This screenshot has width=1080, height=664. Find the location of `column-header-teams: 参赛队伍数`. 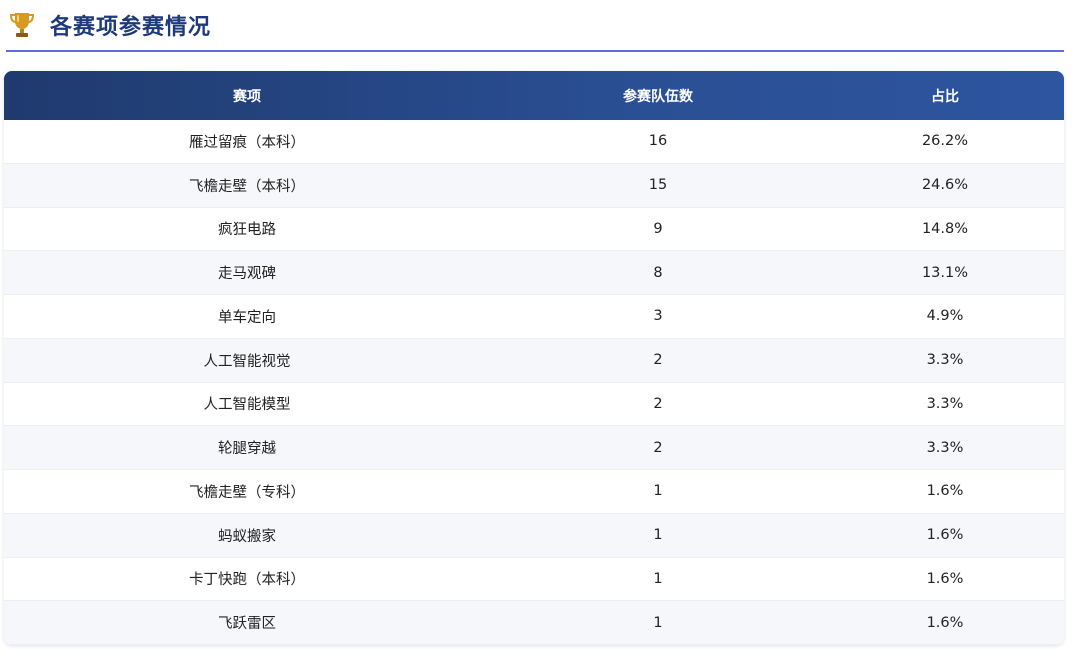

column-header-teams: 参赛队伍数 is located at coordinates (658, 96).